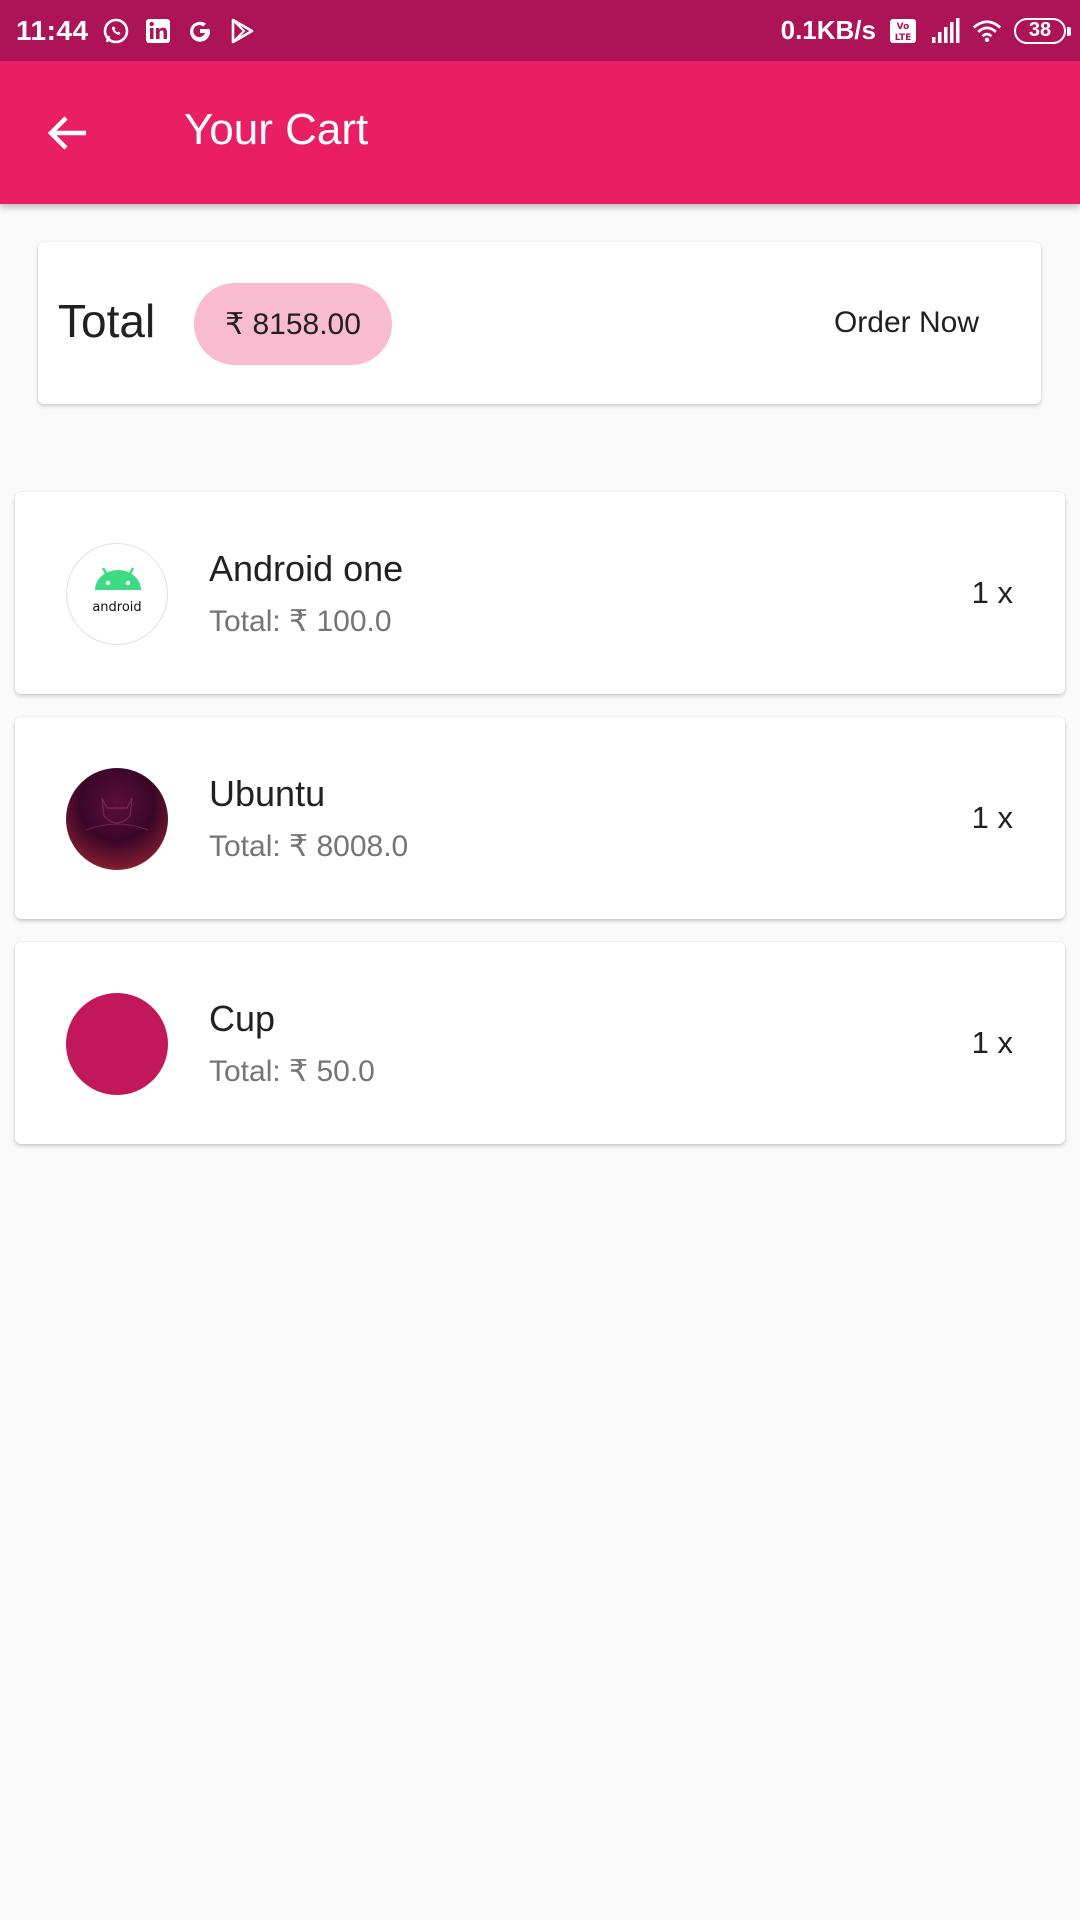 The image size is (1080, 1920). I want to click on status-time: 11:44, so click(52, 30).